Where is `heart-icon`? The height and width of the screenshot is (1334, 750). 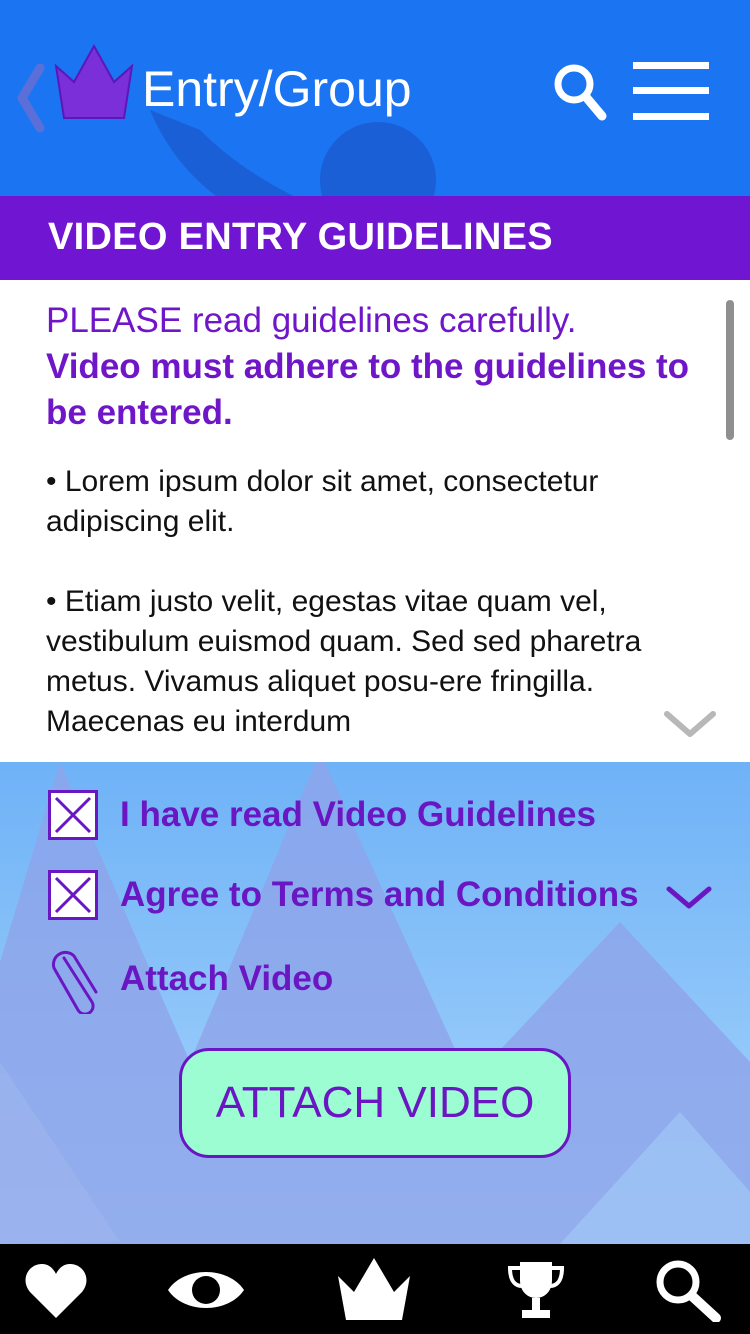
heart-icon is located at coordinates (56, 1290).